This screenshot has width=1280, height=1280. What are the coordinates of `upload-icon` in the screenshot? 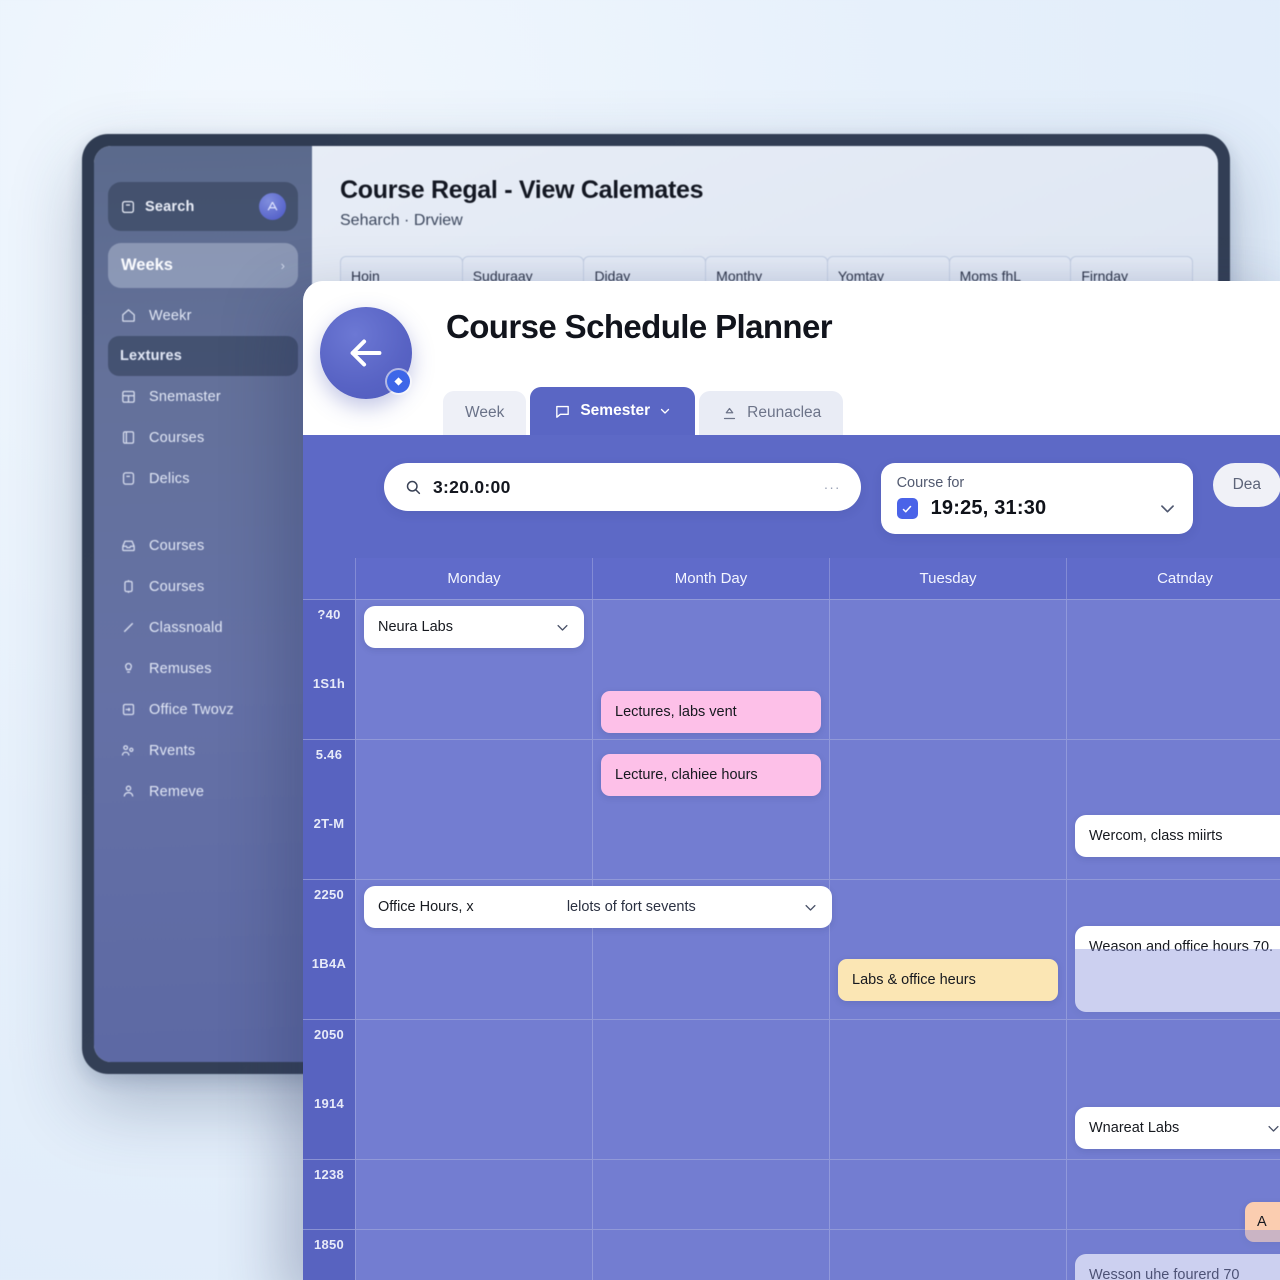 It's located at (729, 413).